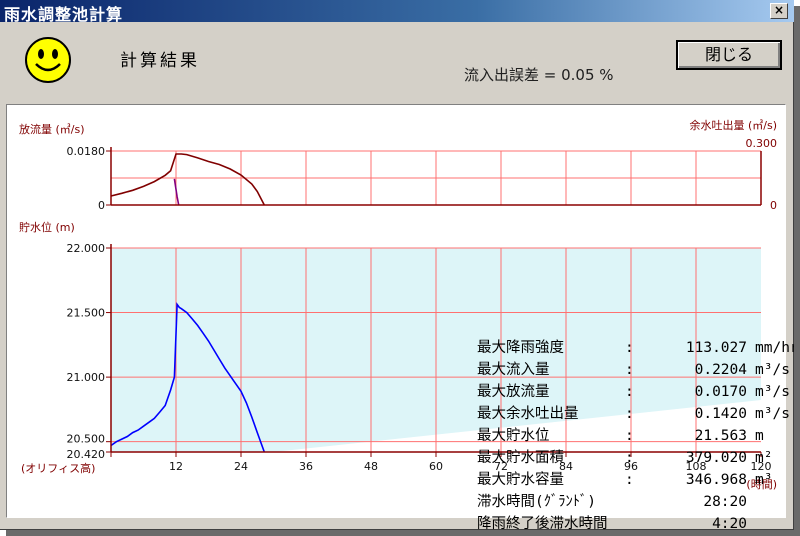 The width and height of the screenshot is (800, 536). Describe the element at coordinates (397, 12) in the screenshot. I see `title-bar: 雨水調整池計算 ×` at that location.